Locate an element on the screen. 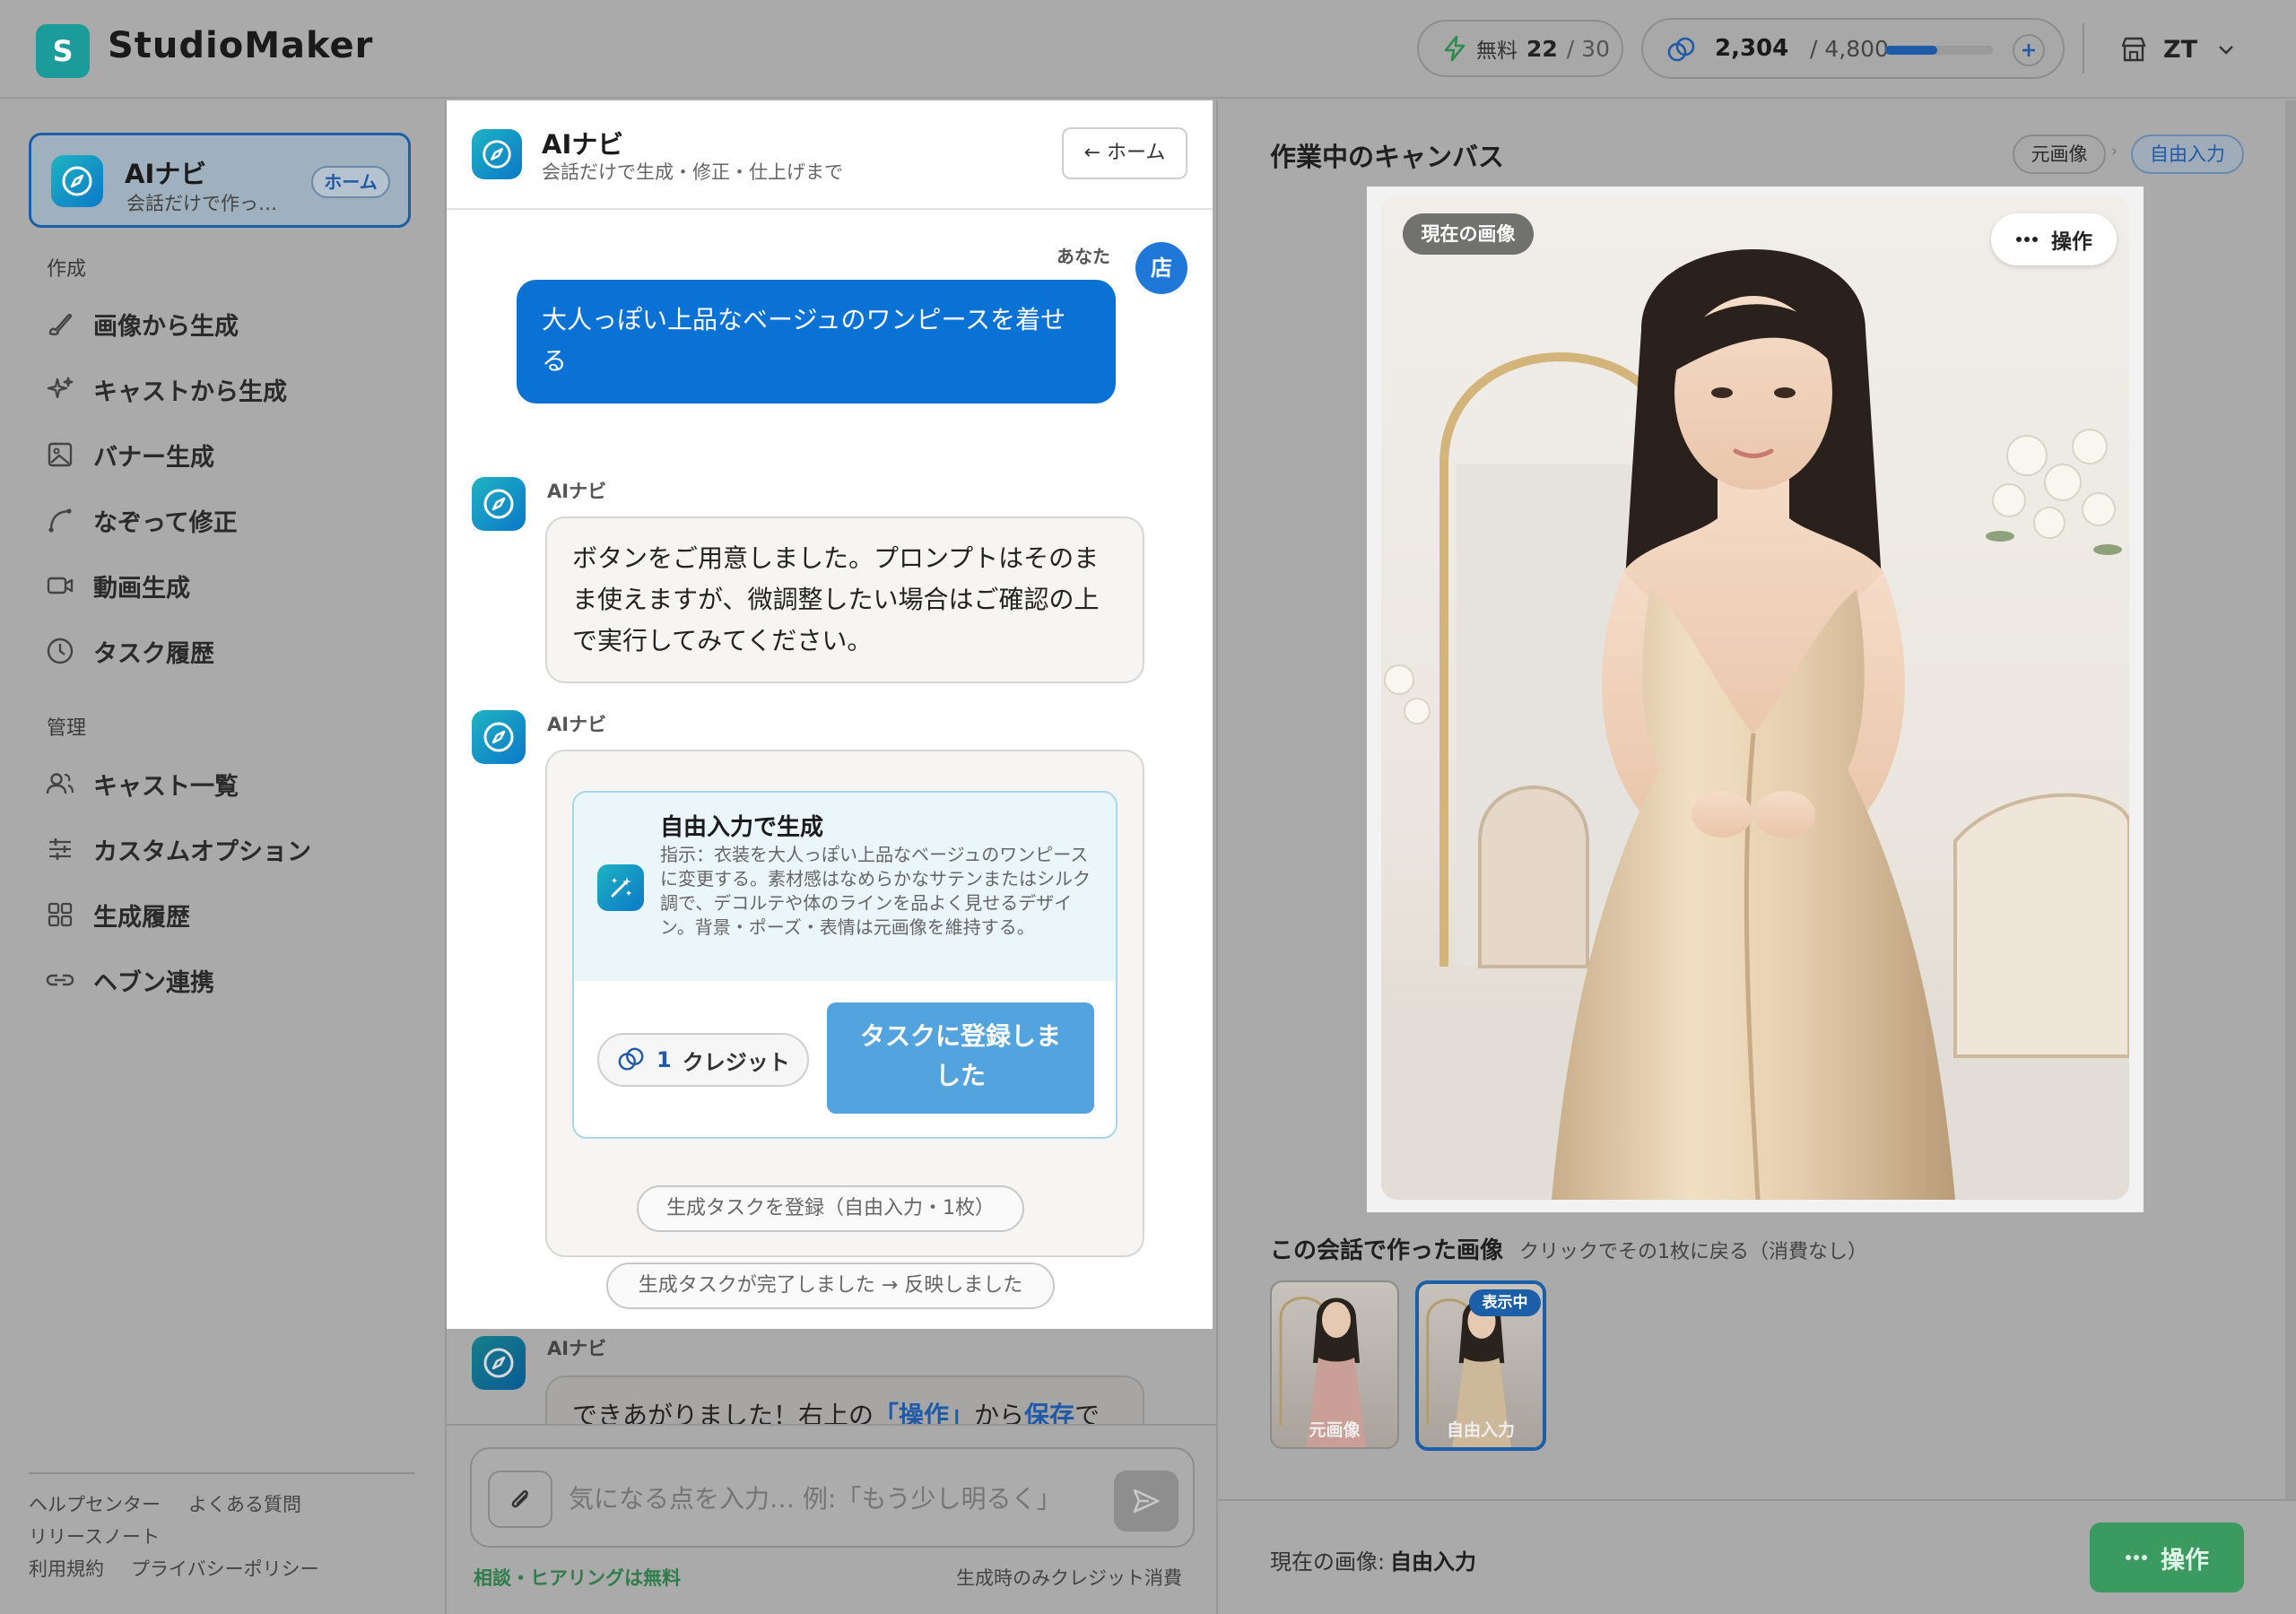 Image resolution: width=2296 pixels, height=1614 pixels. free-usage-pill: 無料 22 / 30 is located at coordinates (1520, 48).